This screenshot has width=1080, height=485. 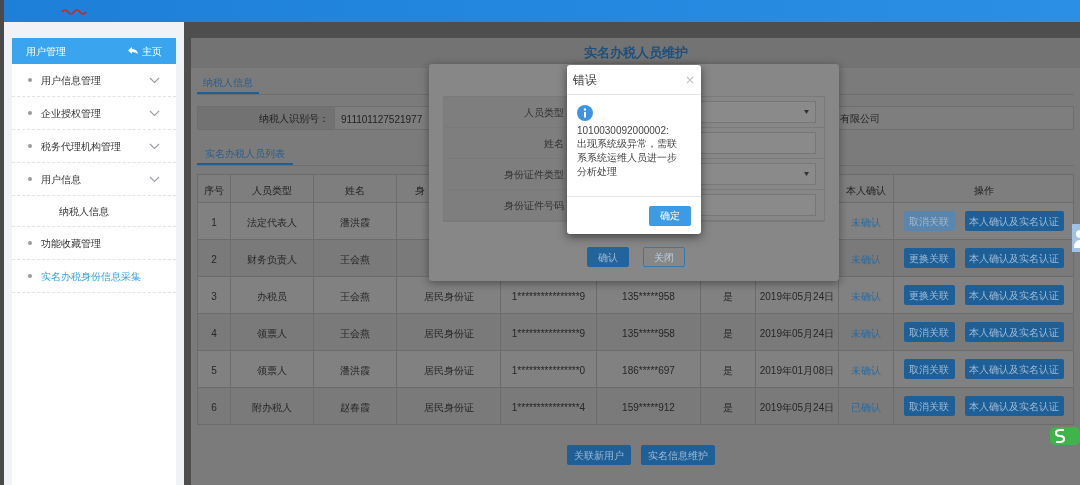 What do you see at coordinates (355, 408) in the screenshot?
I see `table-cell-text: 赵春霞` at bounding box center [355, 408].